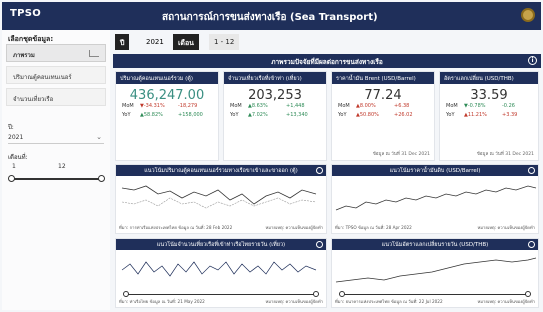 The image size is (543, 312). Describe the element at coordinates (489, 95) in the screenshot. I see `kpi-value: 33.59` at that location.